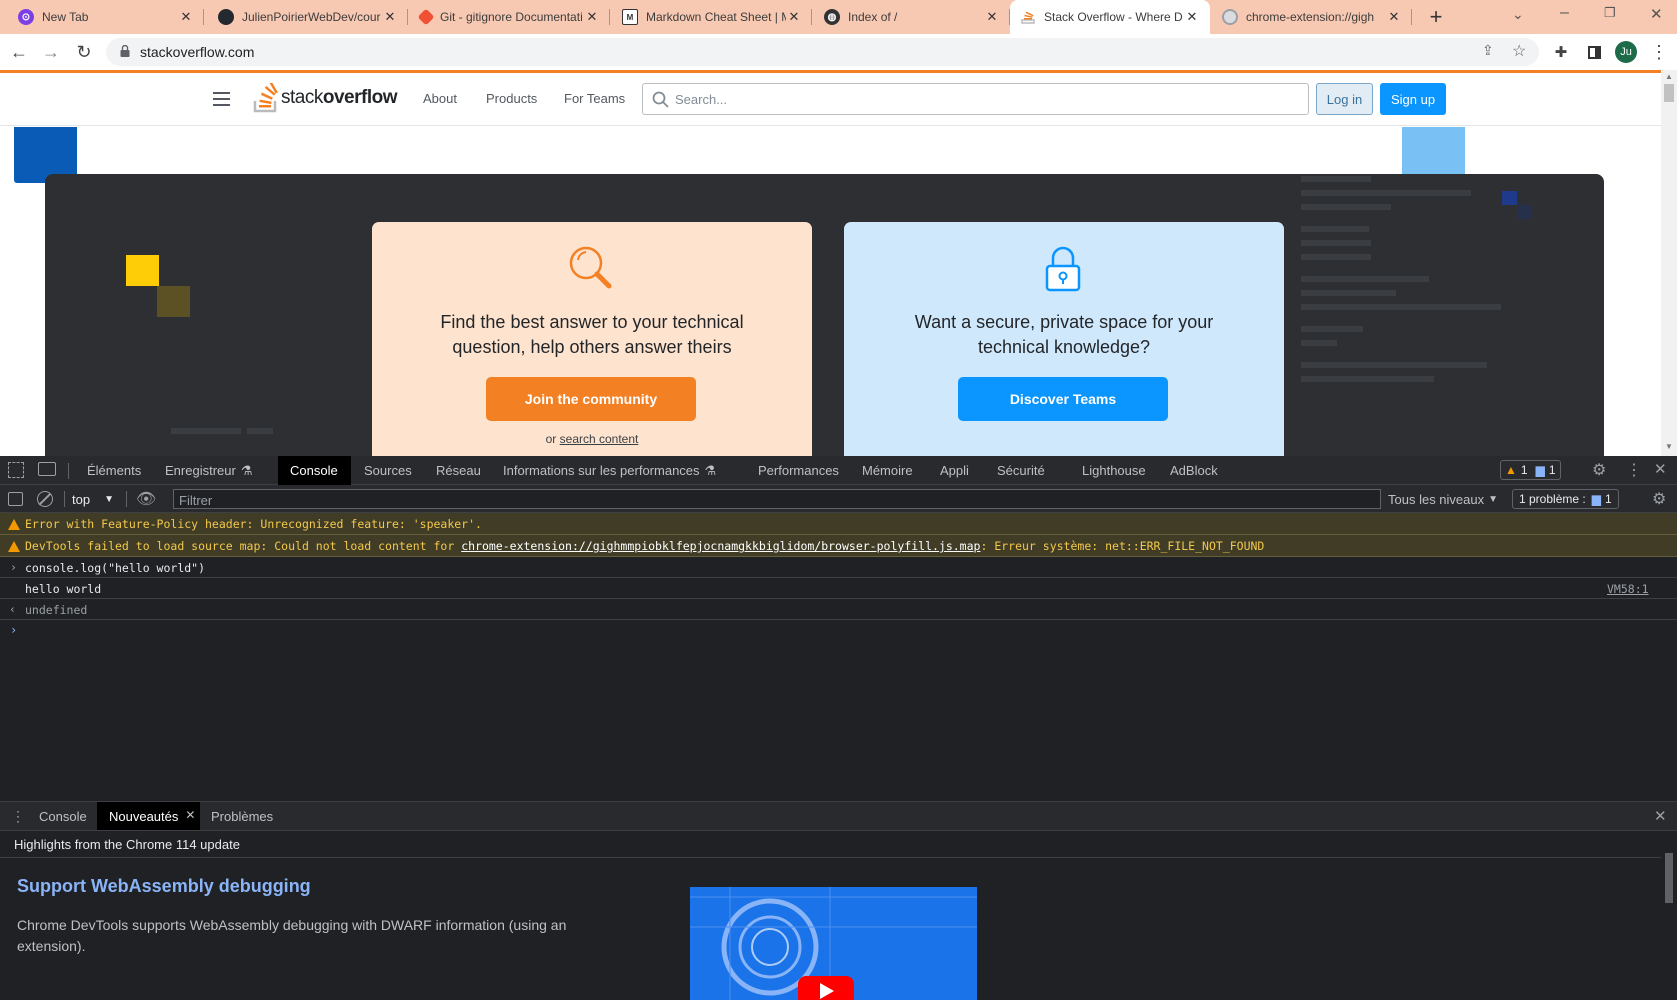  What do you see at coordinates (1519, 51) in the screenshot?
I see `bookmark-star-icon: ☆` at bounding box center [1519, 51].